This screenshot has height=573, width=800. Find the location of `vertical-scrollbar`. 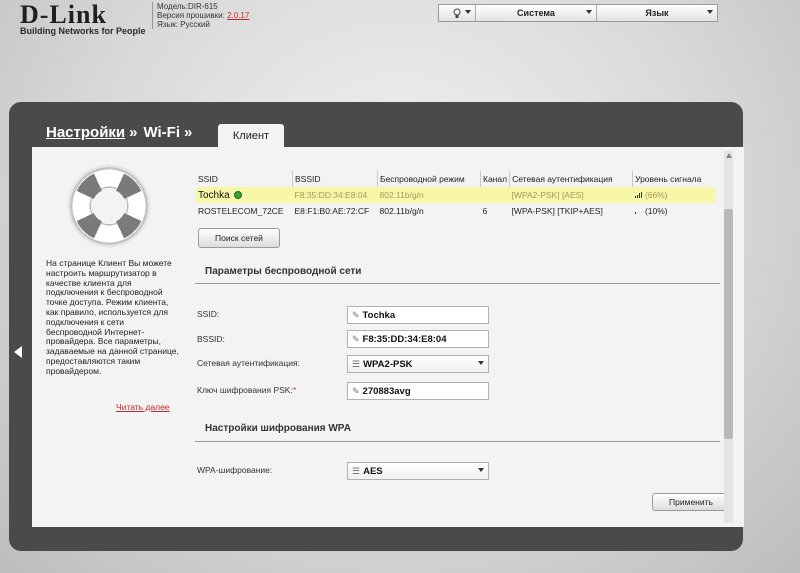

vertical-scrollbar is located at coordinates (728, 337).